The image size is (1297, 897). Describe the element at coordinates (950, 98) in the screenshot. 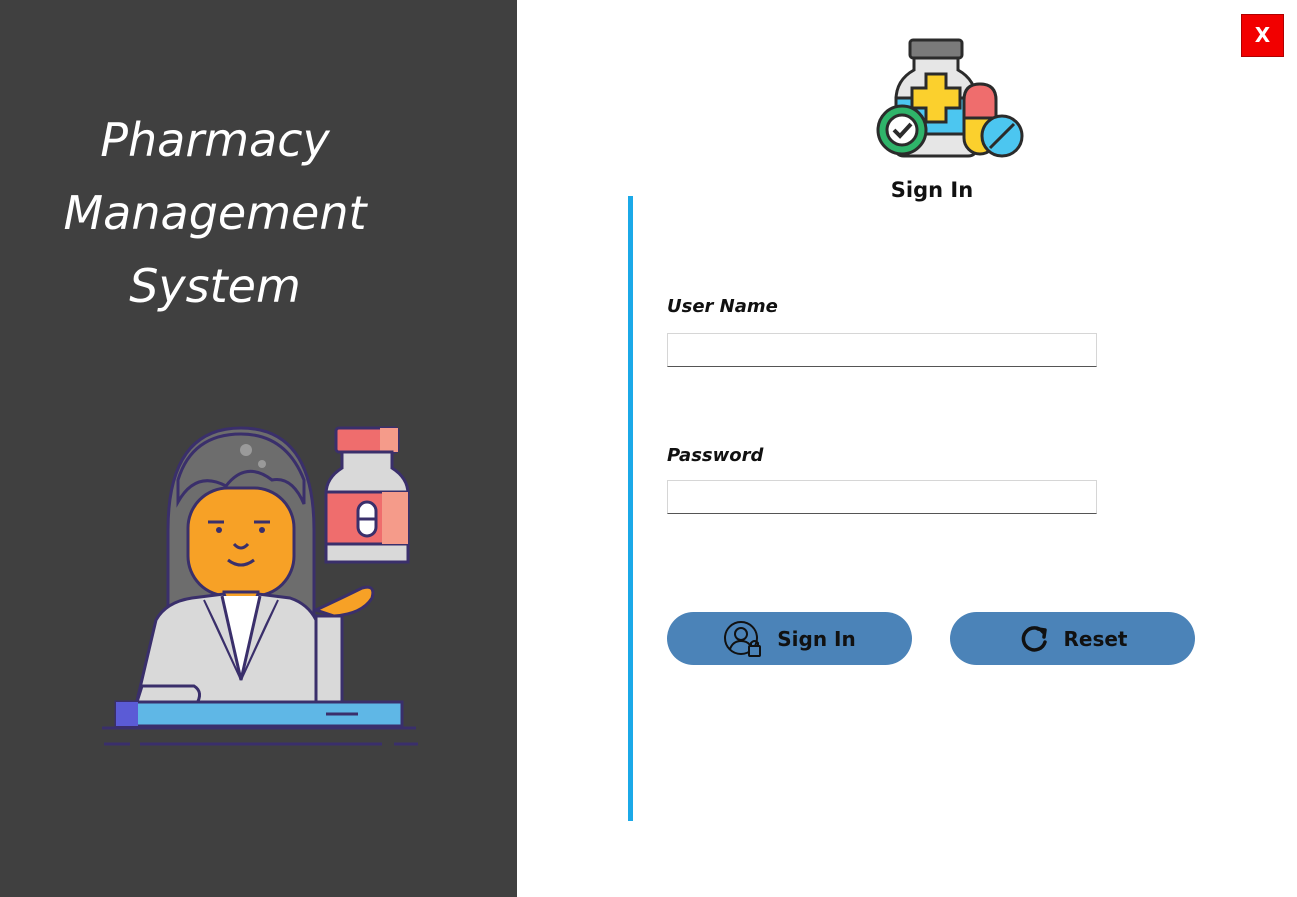

I see `medicine-bottle-pills-icon` at that location.